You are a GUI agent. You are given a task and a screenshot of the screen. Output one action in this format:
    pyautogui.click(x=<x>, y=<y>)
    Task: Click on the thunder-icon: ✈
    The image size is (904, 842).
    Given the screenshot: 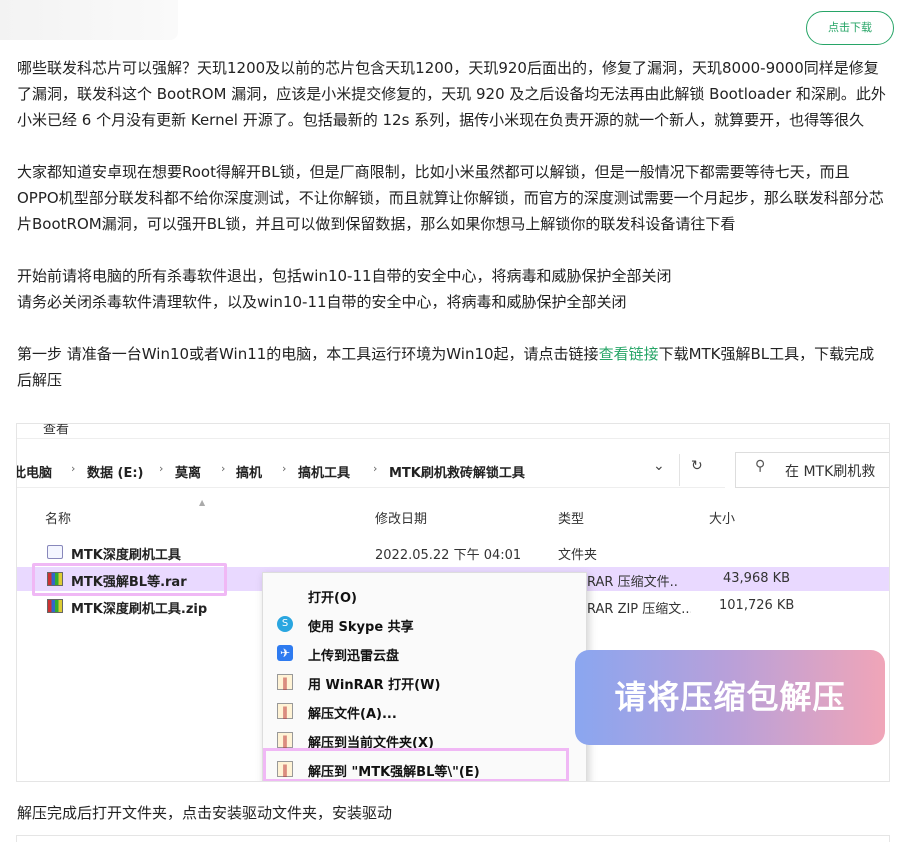 What is the action you would take?
    pyautogui.click(x=285, y=653)
    